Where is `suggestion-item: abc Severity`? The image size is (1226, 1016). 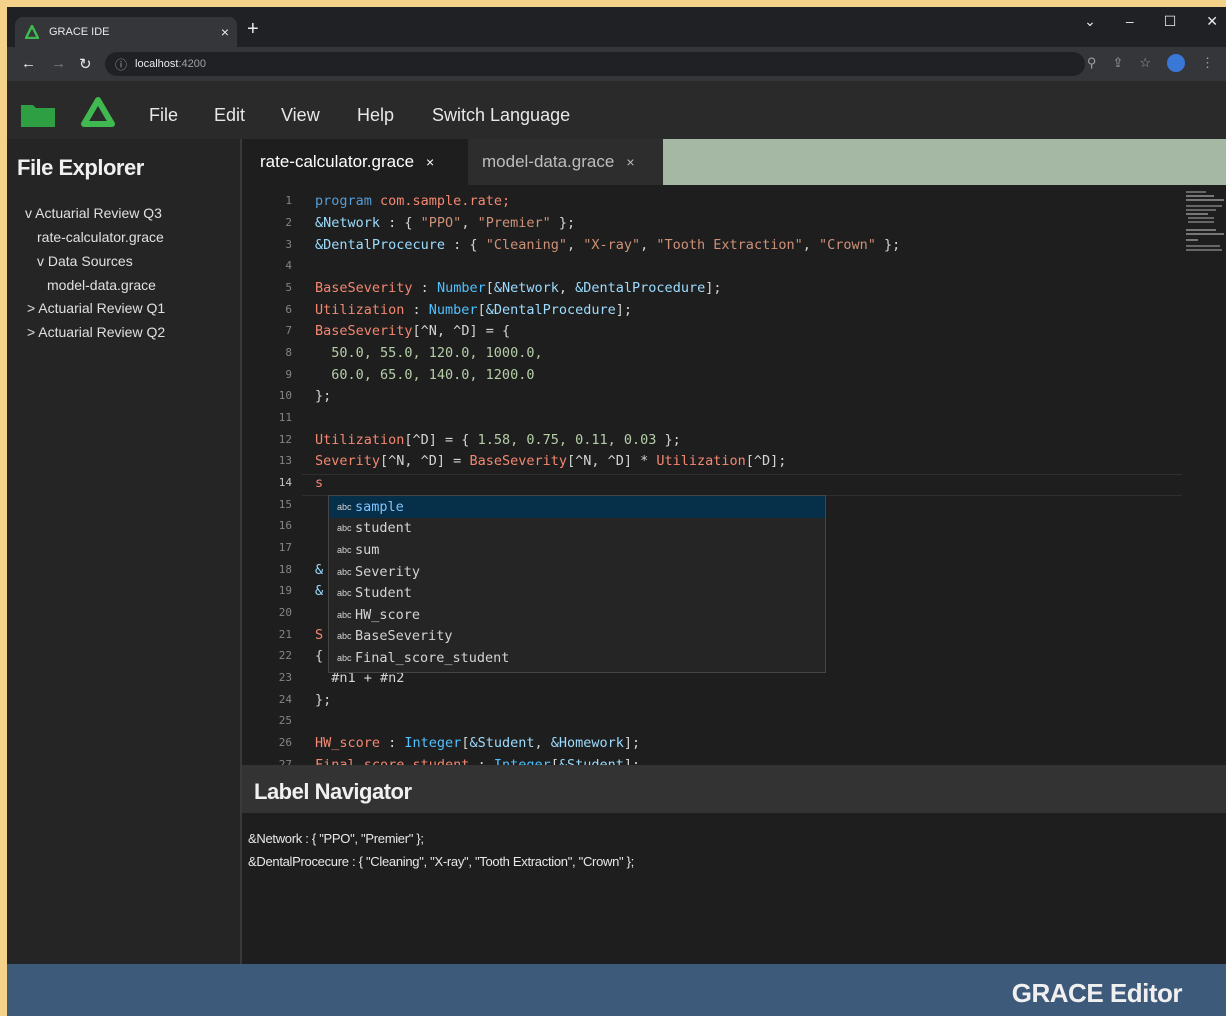 suggestion-item: abc Severity is located at coordinates (577, 572).